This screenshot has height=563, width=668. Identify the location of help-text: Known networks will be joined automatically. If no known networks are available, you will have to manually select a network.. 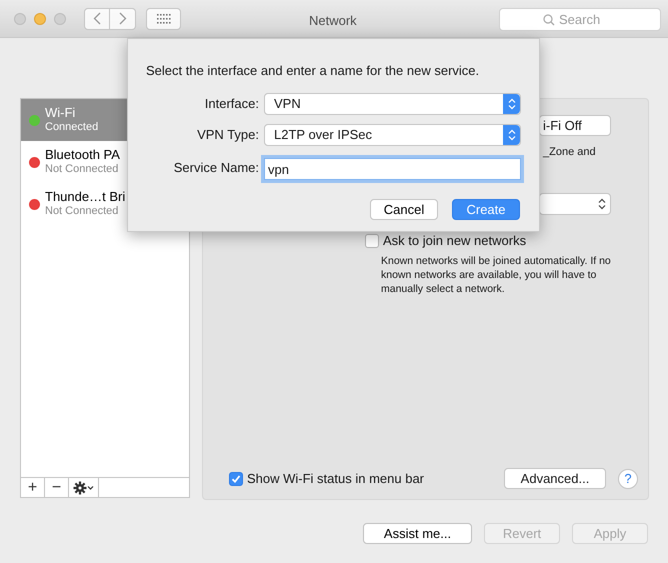
(496, 275).